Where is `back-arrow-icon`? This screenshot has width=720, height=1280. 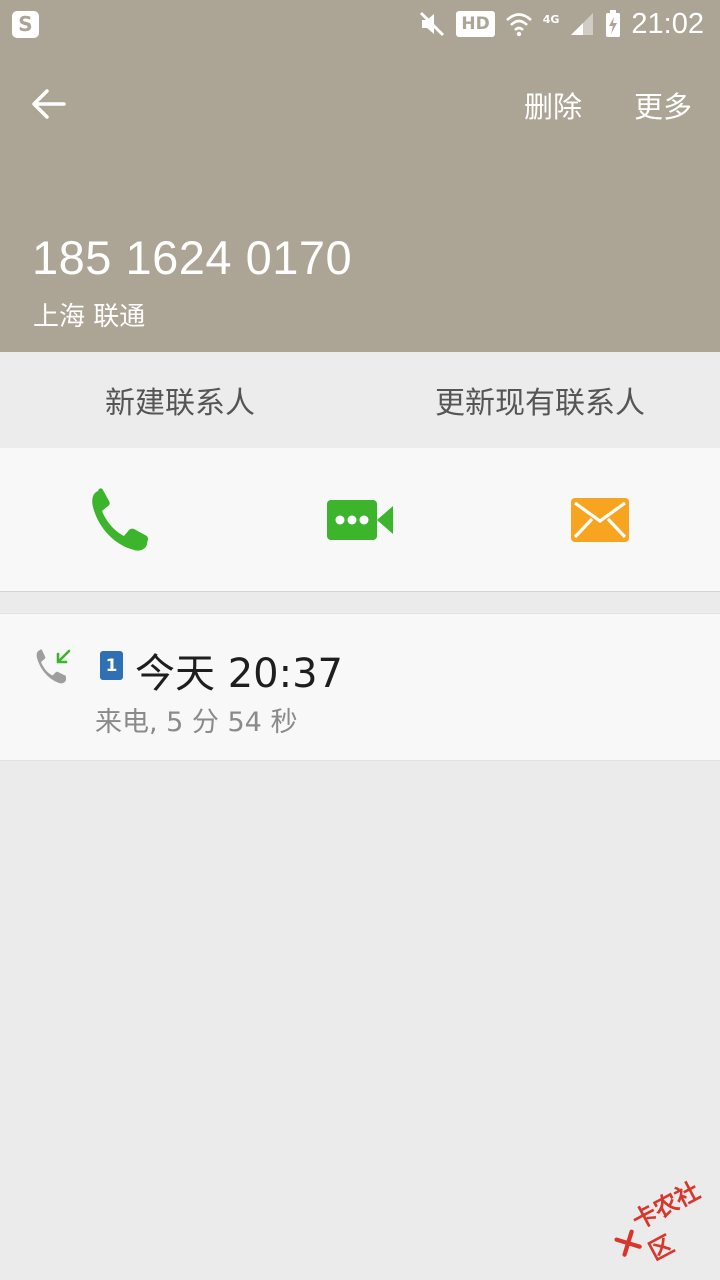
back-arrow-icon is located at coordinates (49, 104).